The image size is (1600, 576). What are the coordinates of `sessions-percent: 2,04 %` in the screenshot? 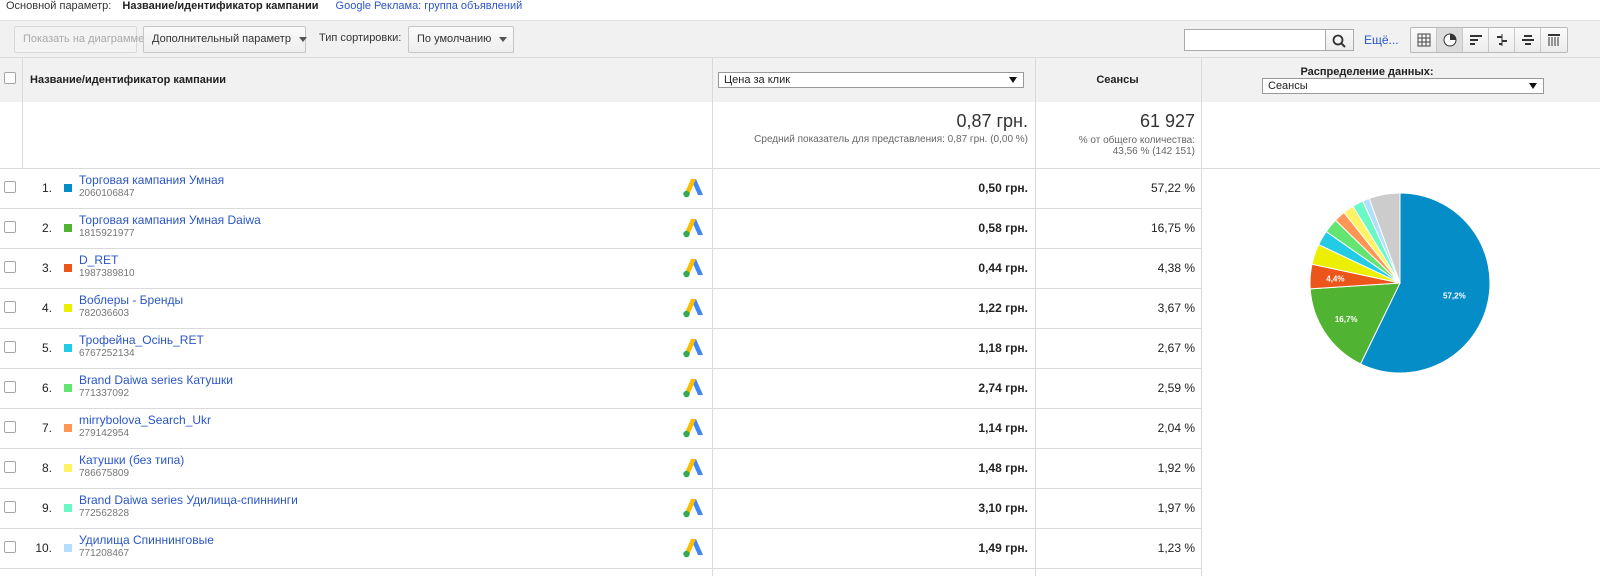 It's located at (1176, 428).